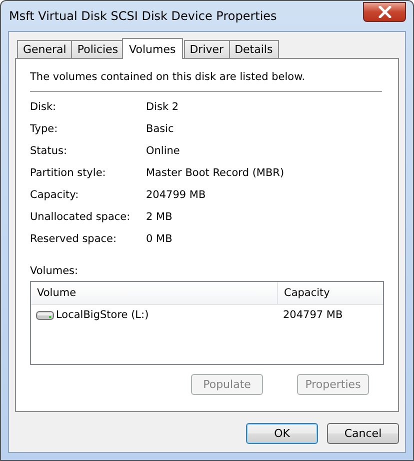 The image size is (414, 461). Describe the element at coordinates (97, 49) in the screenshot. I see `tab: Policies` at that location.